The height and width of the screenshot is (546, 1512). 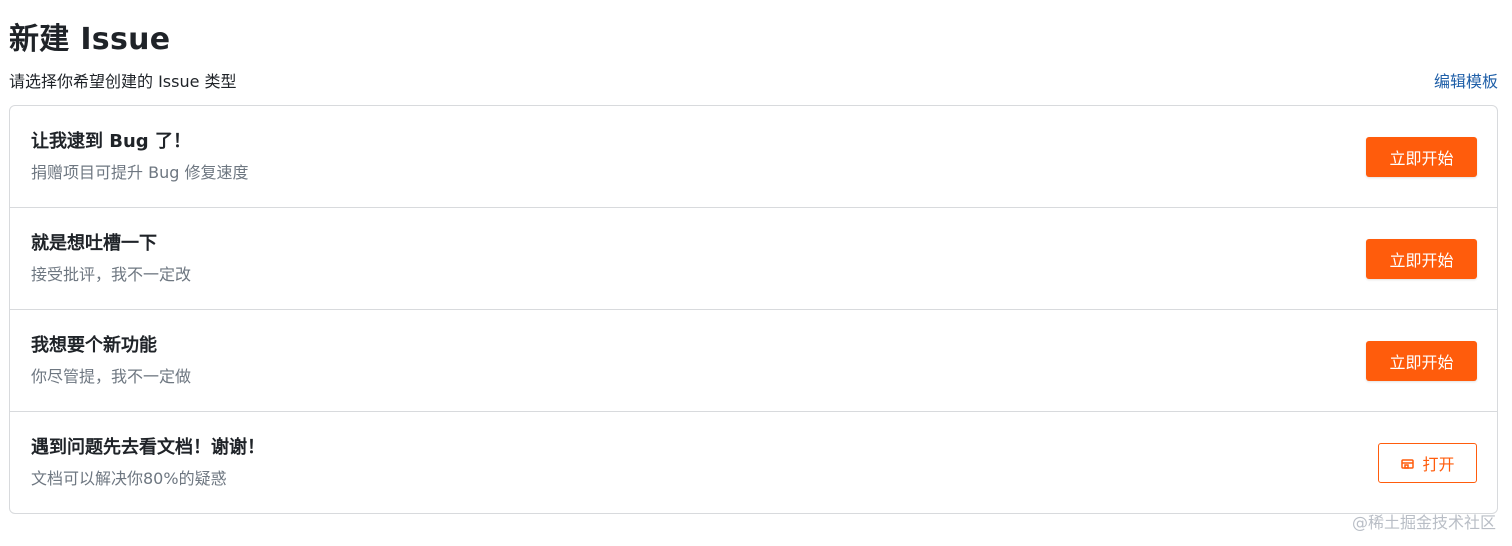 I want to click on page-subtitle: 请选择你希望创建的 Issue 类型, so click(x=123, y=81).